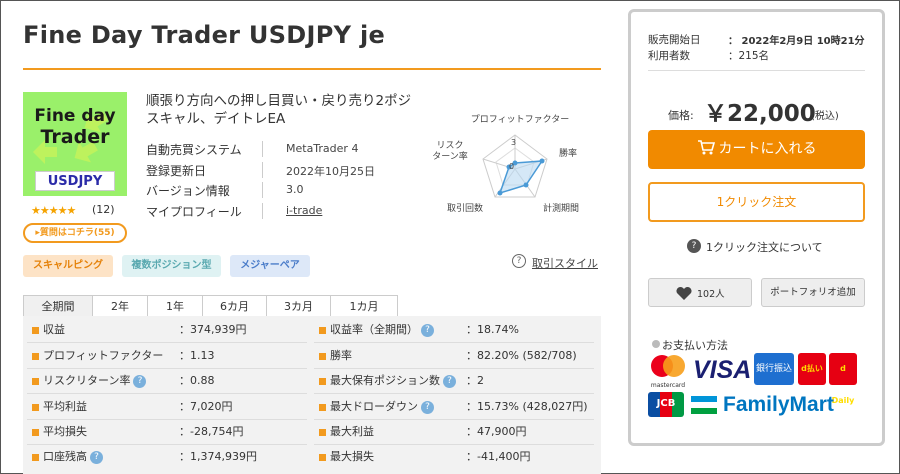 This screenshot has width=900, height=474. What do you see at coordinates (58, 306) in the screenshot?
I see `tab-all: 全期間` at bounding box center [58, 306].